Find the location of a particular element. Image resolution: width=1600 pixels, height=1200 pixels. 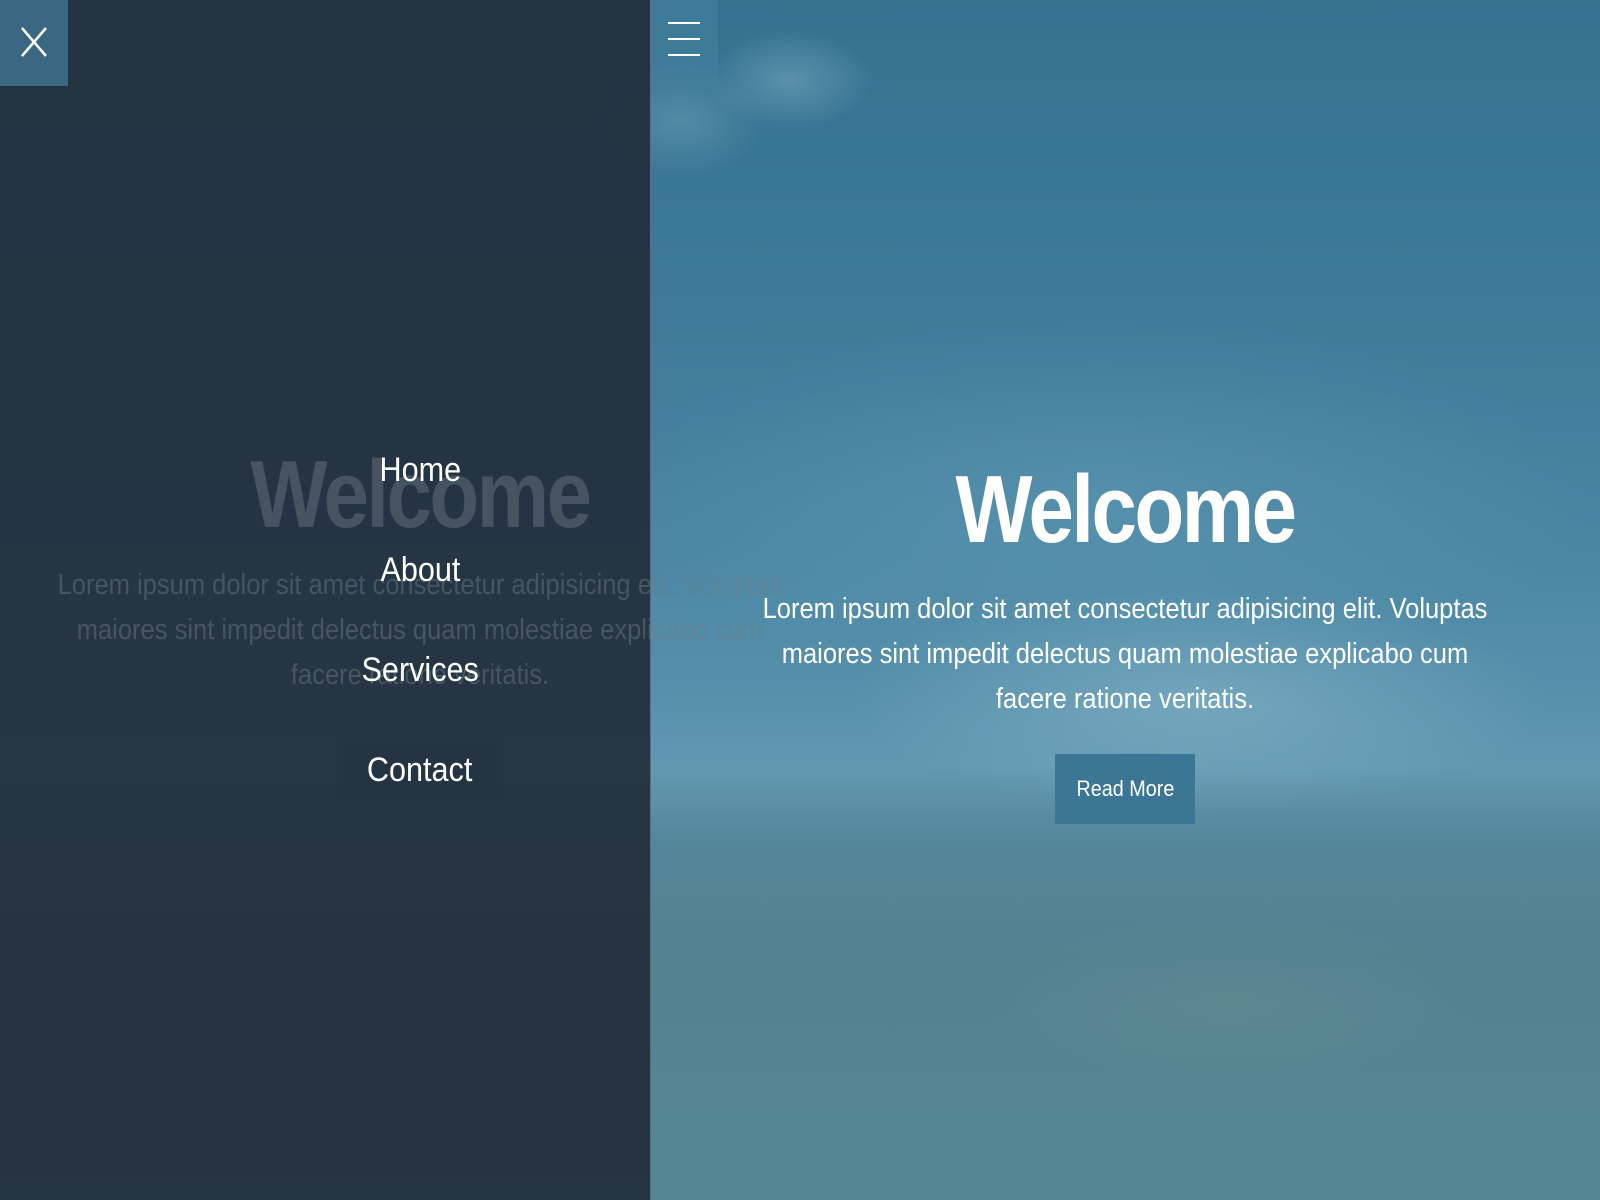

nav-item-about: About is located at coordinates (420, 570).